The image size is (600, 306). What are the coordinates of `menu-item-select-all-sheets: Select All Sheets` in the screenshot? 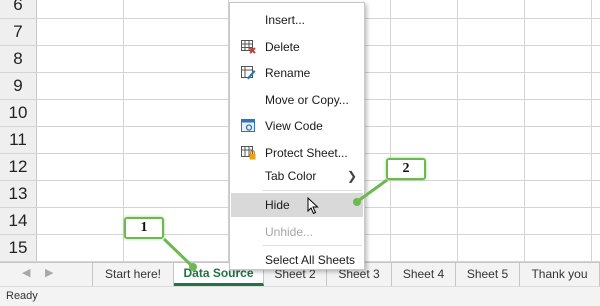 It's located at (297, 260).